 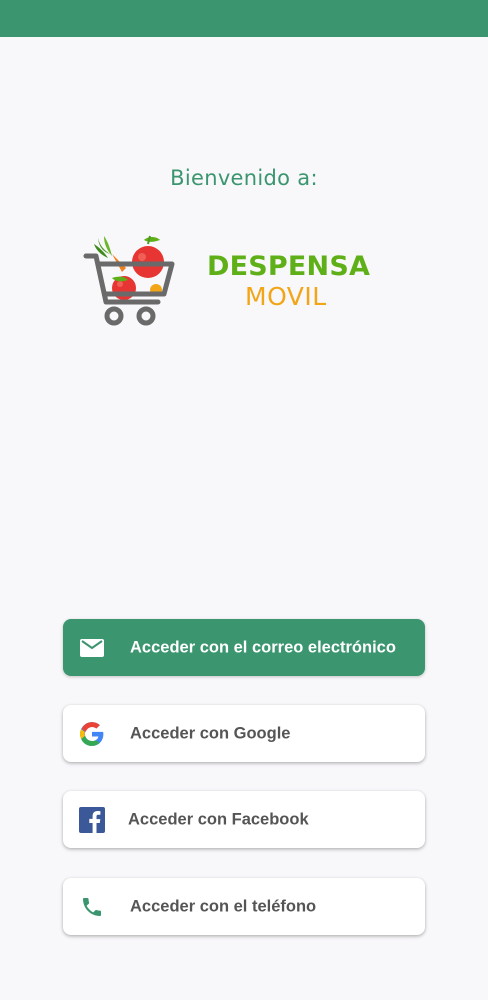 What do you see at coordinates (286, 296) in the screenshot?
I see `brand-name-line2: MOVIL` at bounding box center [286, 296].